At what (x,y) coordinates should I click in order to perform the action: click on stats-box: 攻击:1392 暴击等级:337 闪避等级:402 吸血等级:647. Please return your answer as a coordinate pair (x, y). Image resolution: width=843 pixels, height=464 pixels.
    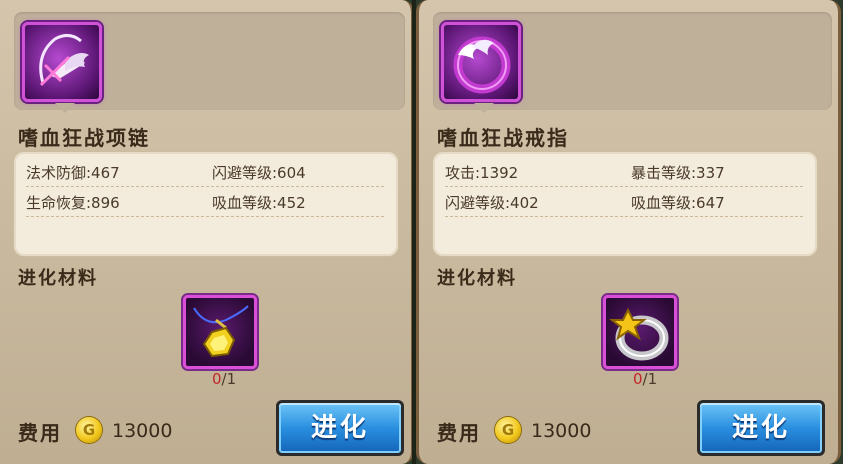
    Looking at the image, I should click on (625, 204).